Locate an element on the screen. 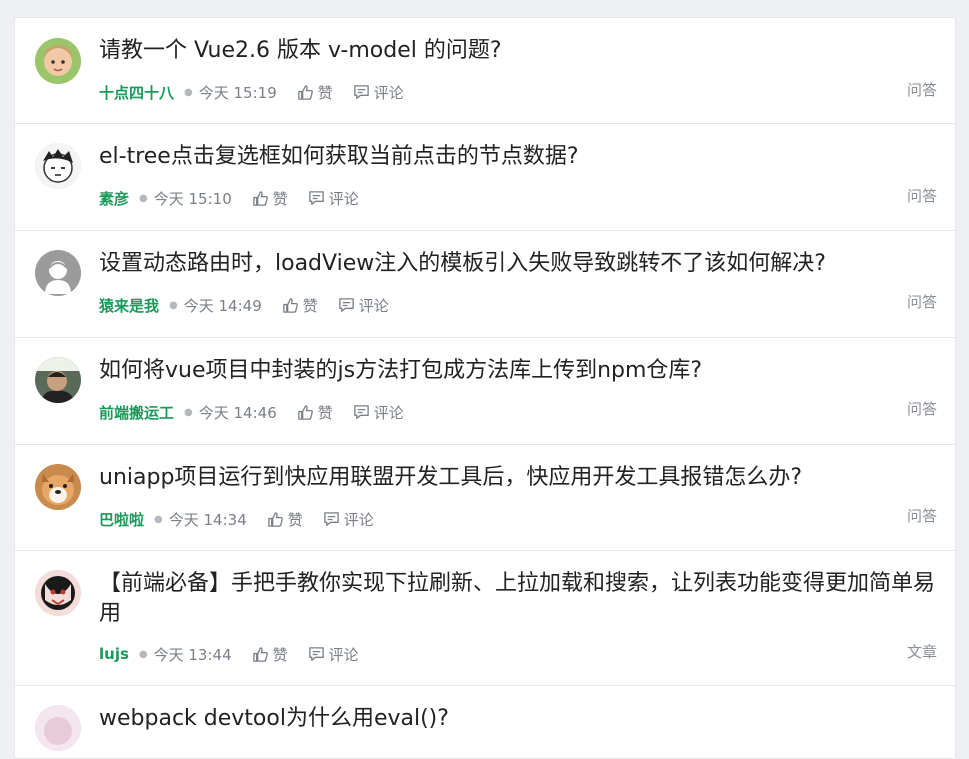 The height and width of the screenshot is (759, 969). post-meta: lujs ● 今天 13:44 赞 评论 is located at coordinates (229, 654).